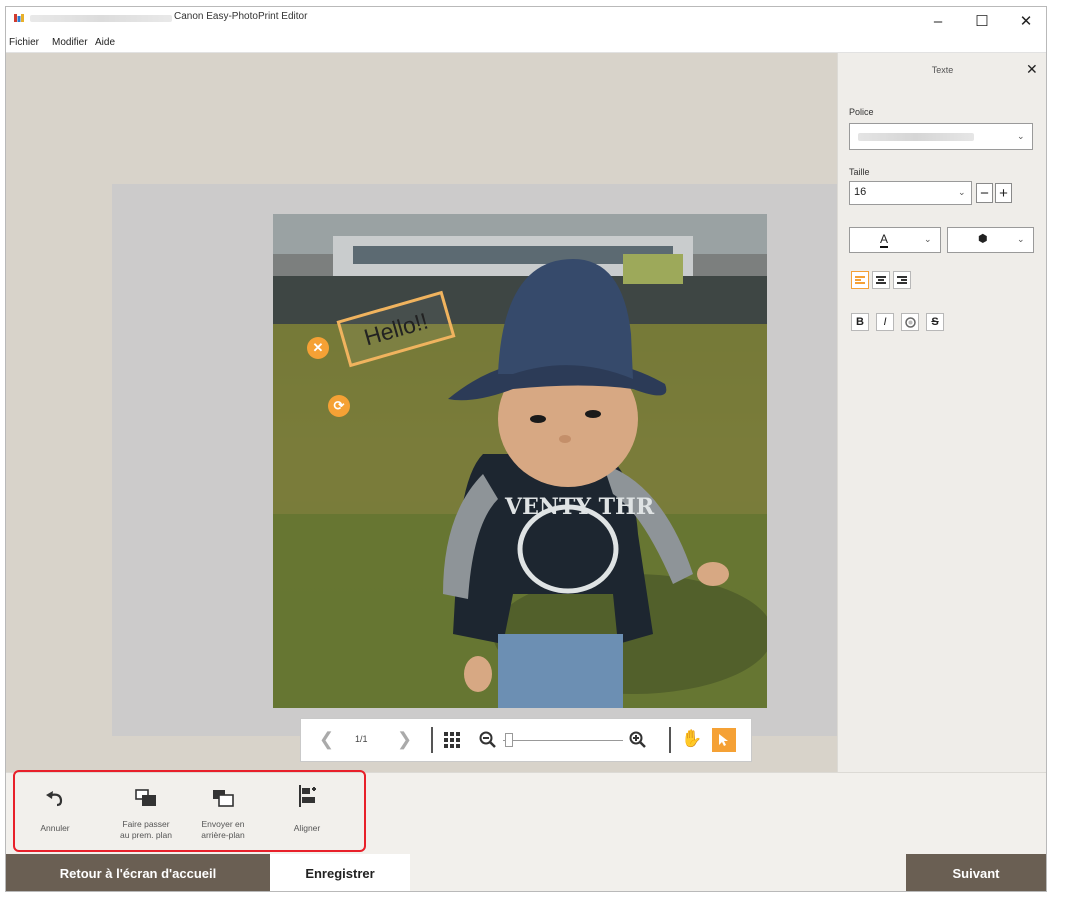 The image size is (1065, 901). I want to click on strikethrough-button: S, so click(935, 322).